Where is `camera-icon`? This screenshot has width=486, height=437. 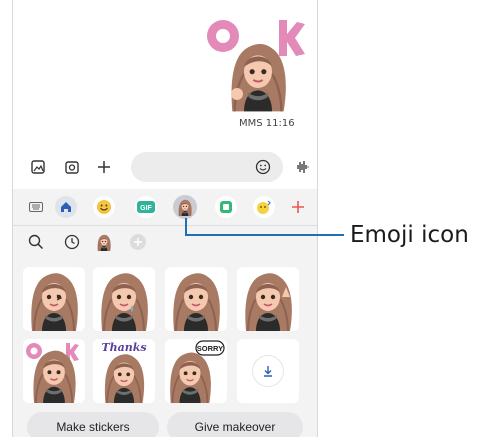
camera-icon is located at coordinates (72, 167).